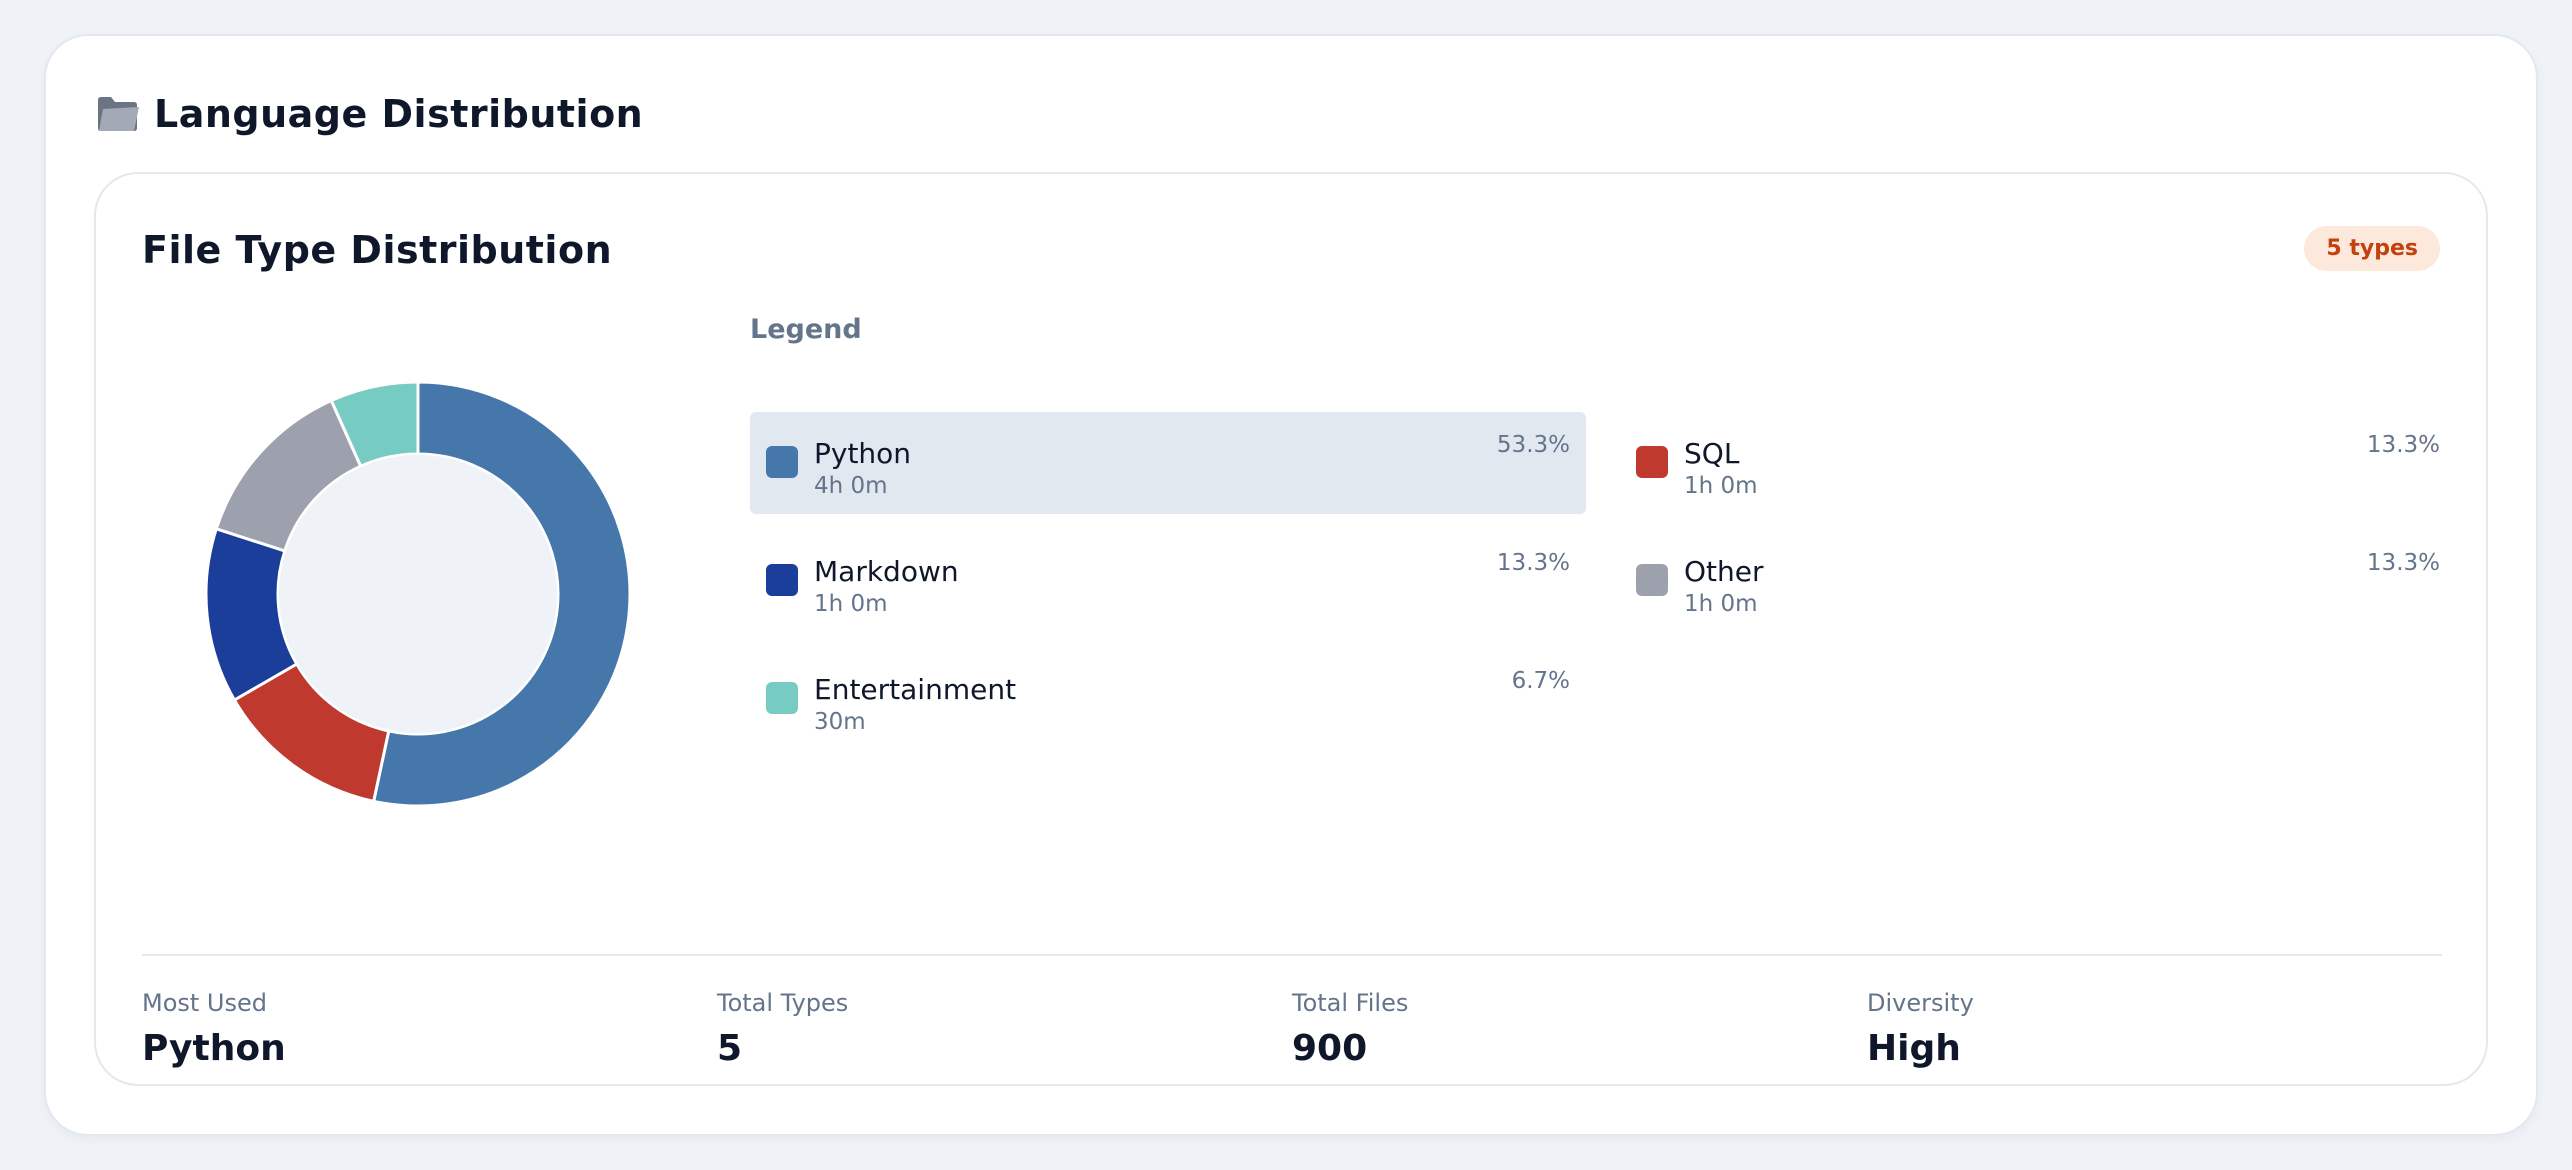 The width and height of the screenshot is (2572, 1170). I want to click on legend-item-name: Python, so click(863, 453).